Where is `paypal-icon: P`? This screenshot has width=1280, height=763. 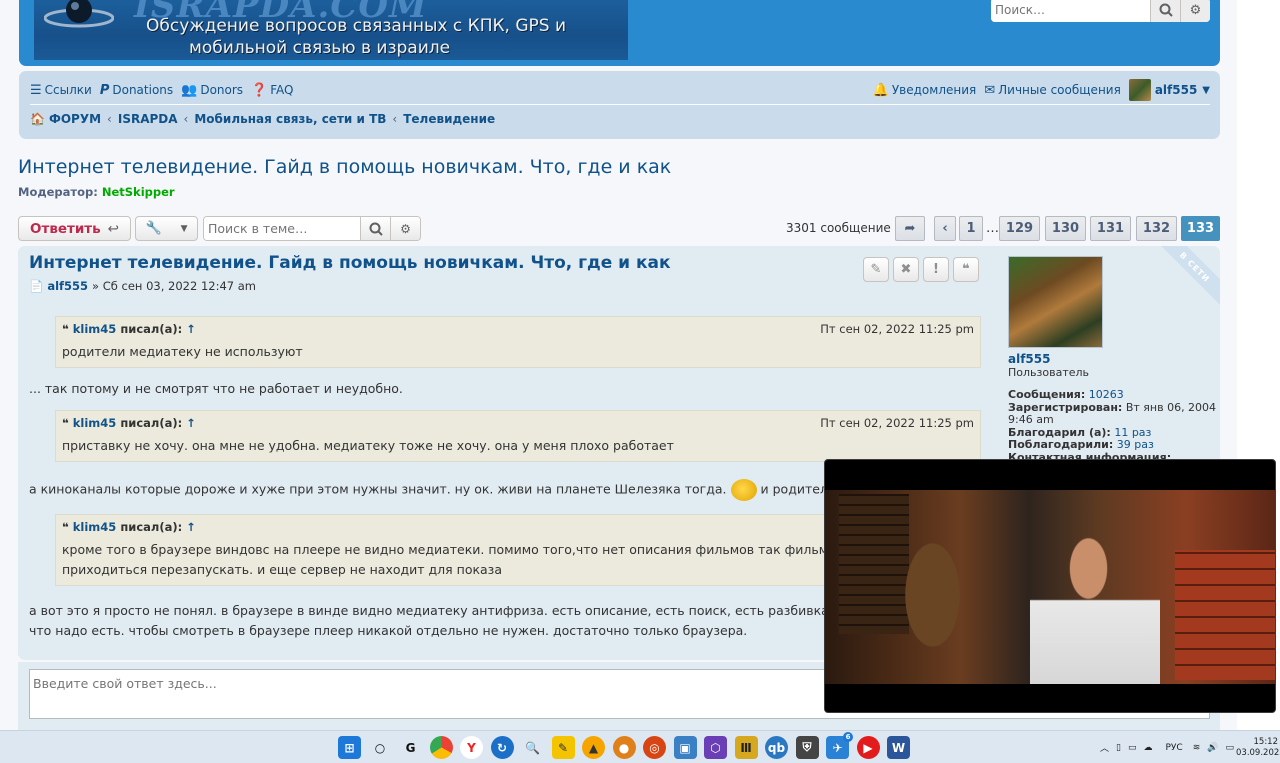
paypal-icon: P is located at coordinates (104, 90).